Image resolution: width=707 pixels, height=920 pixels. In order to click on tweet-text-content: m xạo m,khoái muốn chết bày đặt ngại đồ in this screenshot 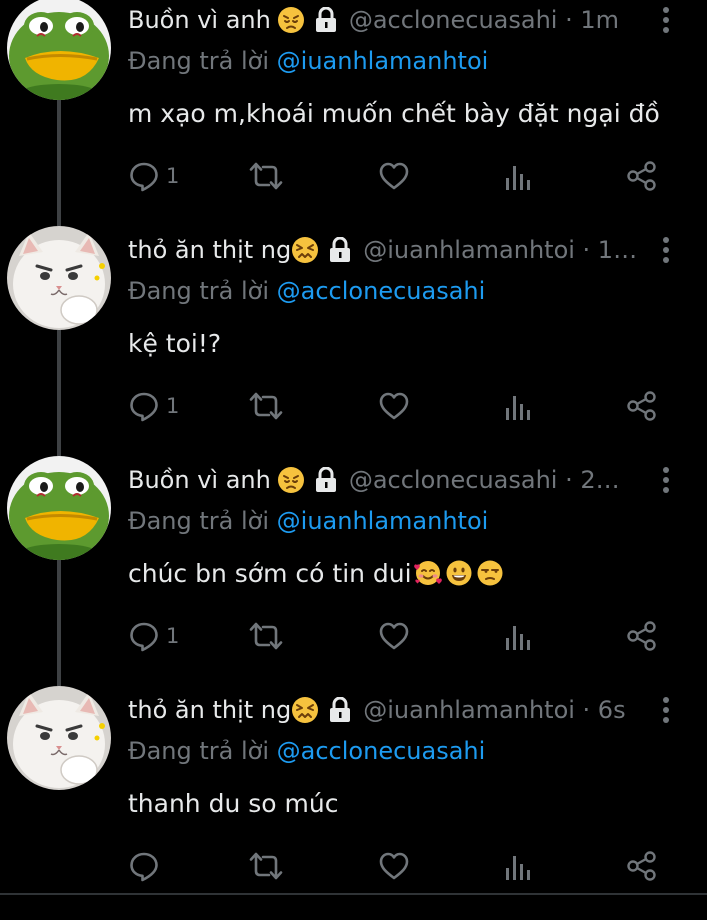, I will do `click(394, 113)`.